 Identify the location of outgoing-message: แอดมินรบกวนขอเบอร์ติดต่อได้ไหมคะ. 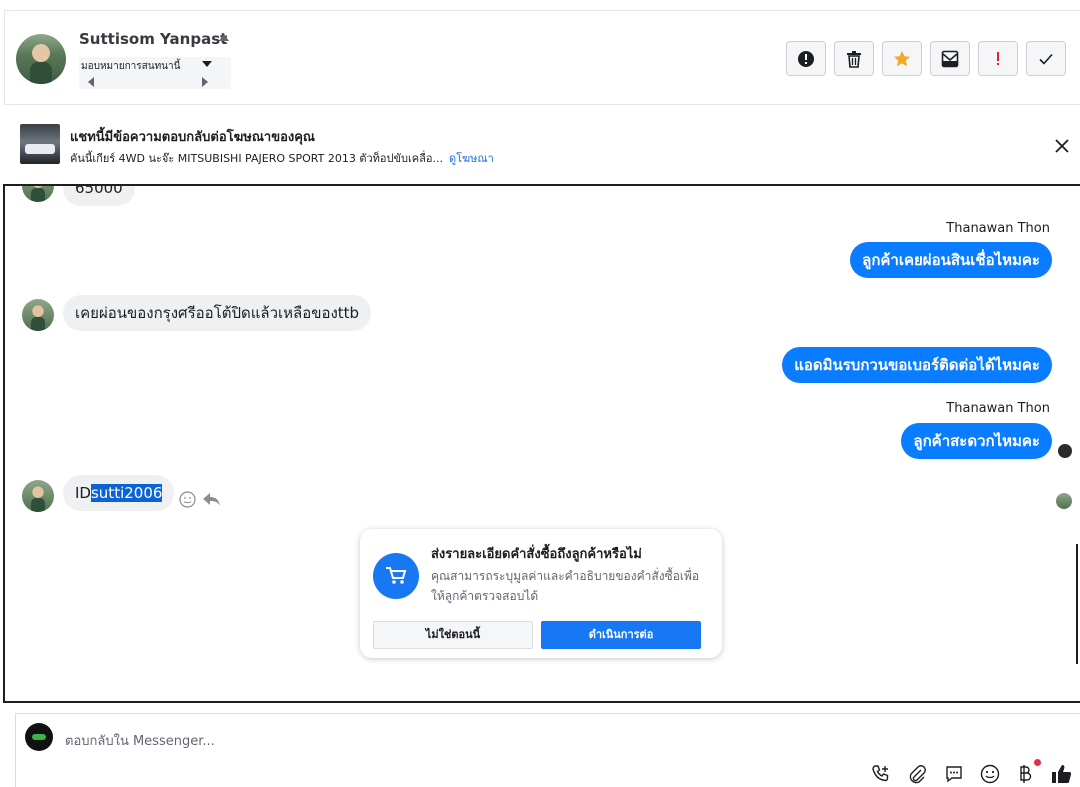
(917, 365).